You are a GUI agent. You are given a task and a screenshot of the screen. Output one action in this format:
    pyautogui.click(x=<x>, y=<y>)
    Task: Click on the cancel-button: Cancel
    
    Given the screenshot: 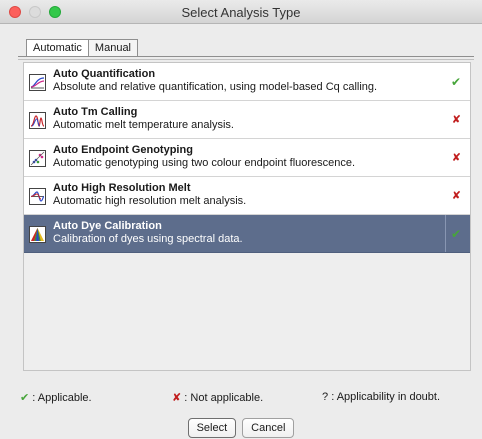 What is the action you would take?
    pyautogui.click(x=268, y=428)
    